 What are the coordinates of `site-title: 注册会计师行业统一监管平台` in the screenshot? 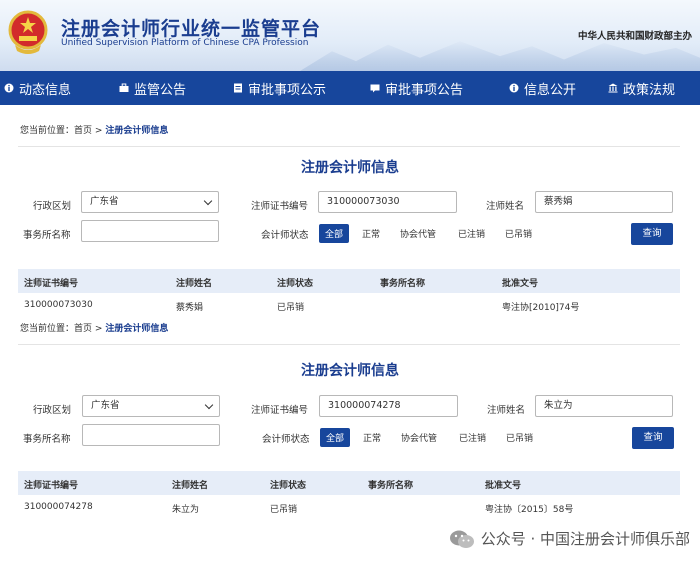 It's located at (191, 29).